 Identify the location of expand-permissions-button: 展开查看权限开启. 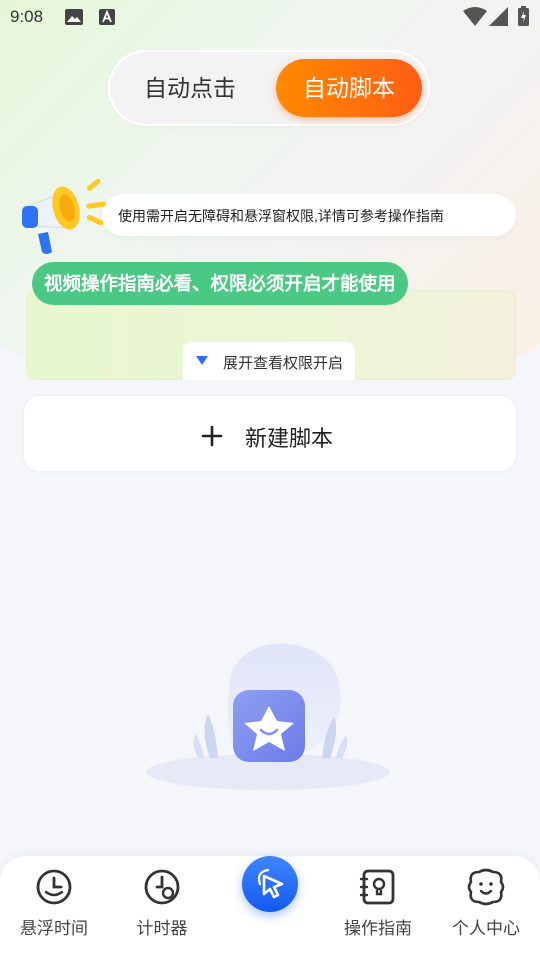
(269, 361).